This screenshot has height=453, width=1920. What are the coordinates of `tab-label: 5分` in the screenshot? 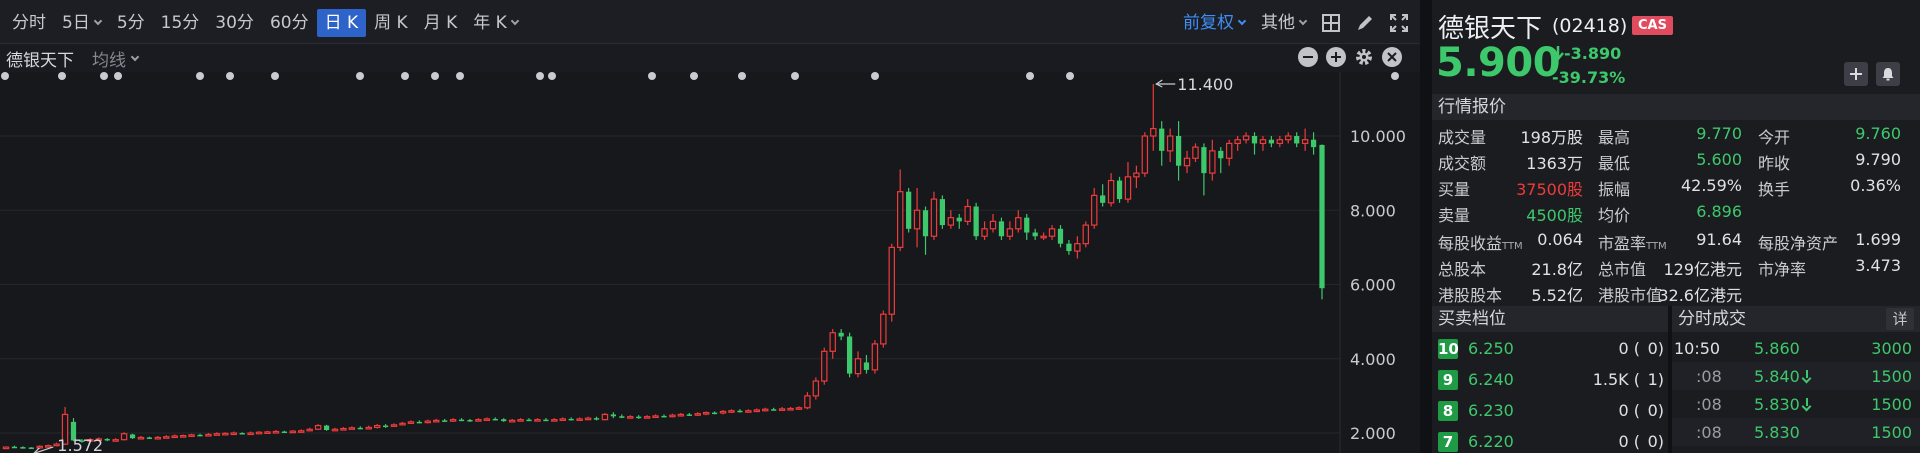 It's located at (130, 23).